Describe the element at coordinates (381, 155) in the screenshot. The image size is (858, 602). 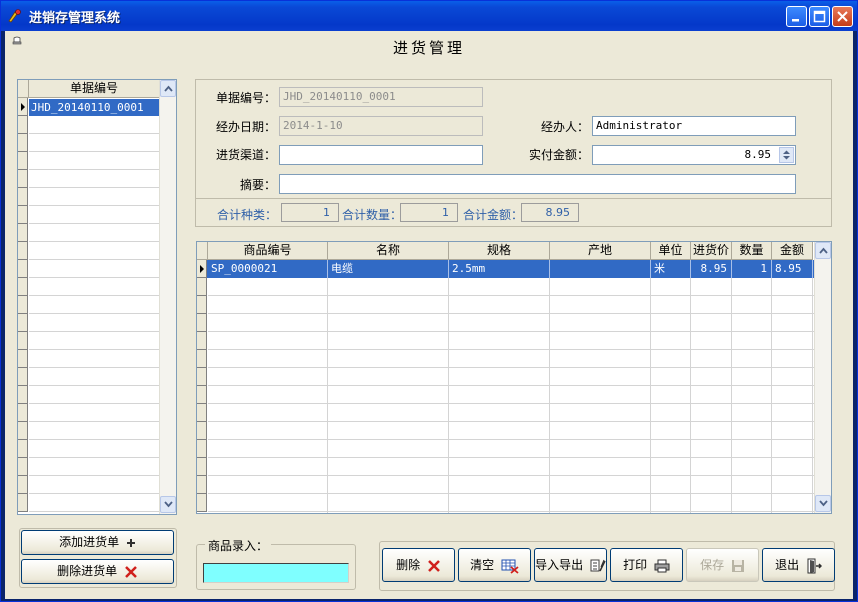
I see `channel-input` at that location.